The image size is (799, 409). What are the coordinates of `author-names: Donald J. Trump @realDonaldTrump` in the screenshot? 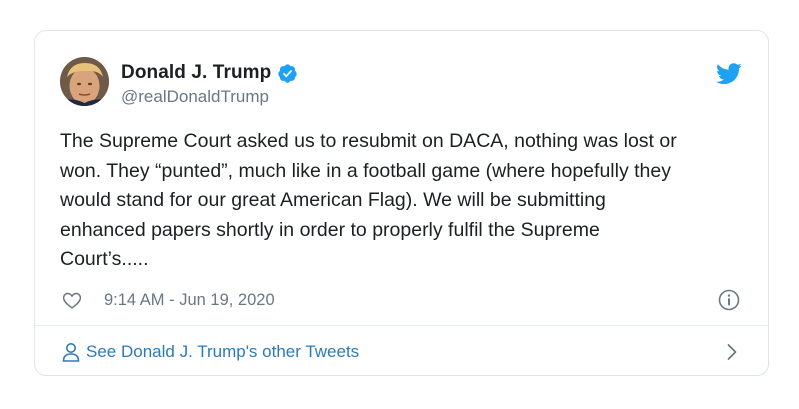 It's located at (209, 84).